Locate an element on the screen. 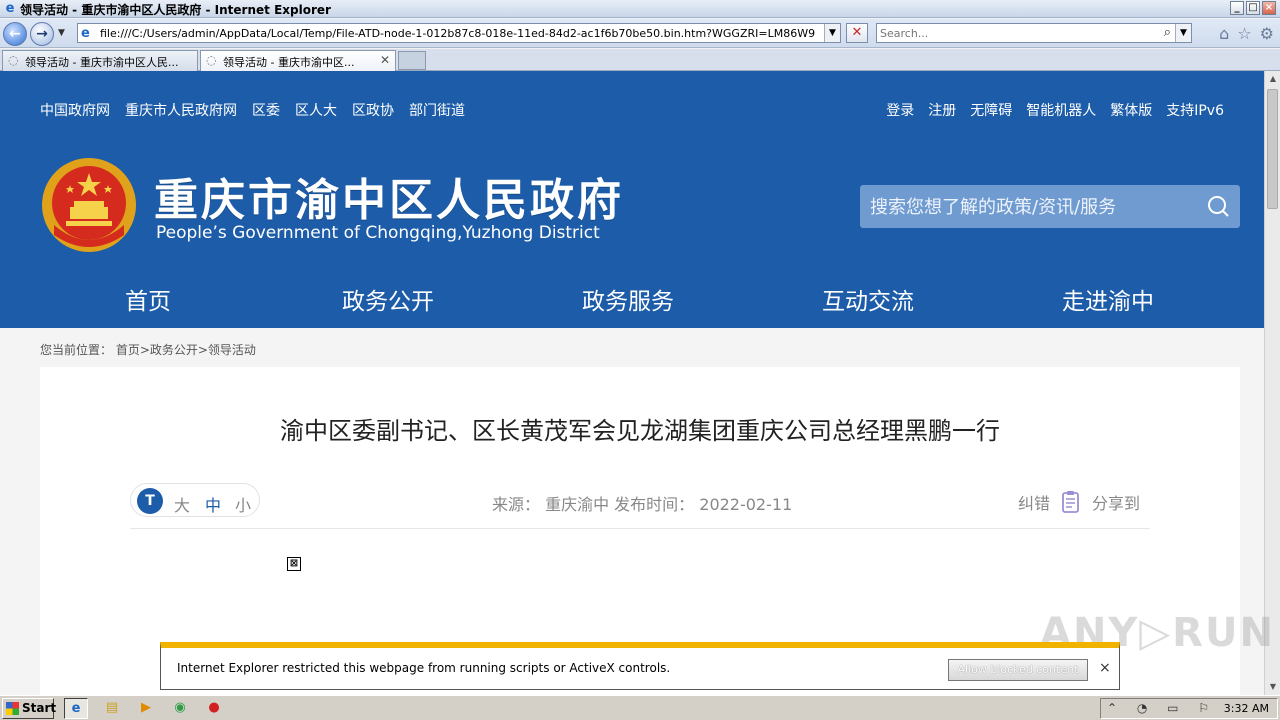  correction-link: 纠错 is located at coordinates (1034, 502).